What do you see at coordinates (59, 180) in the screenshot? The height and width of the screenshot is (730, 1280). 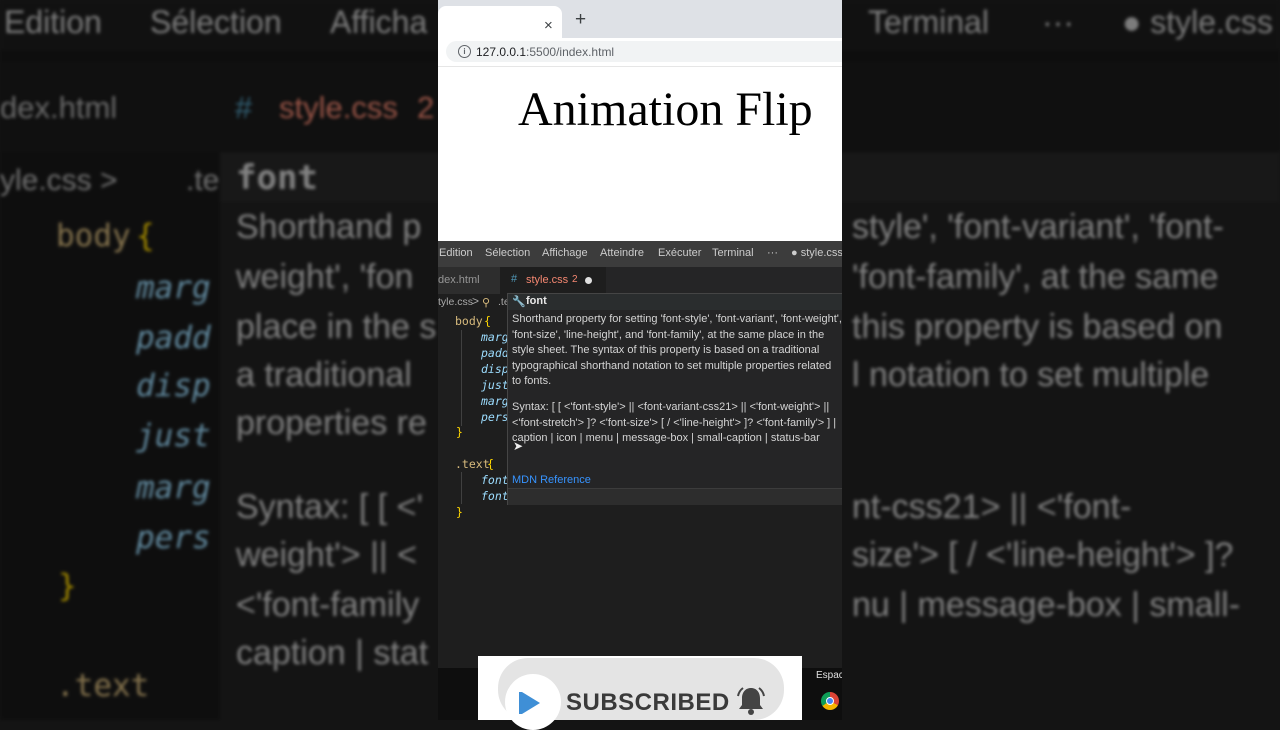 I see `bg-breadcrumb: yle.css >` at bounding box center [59, 180].